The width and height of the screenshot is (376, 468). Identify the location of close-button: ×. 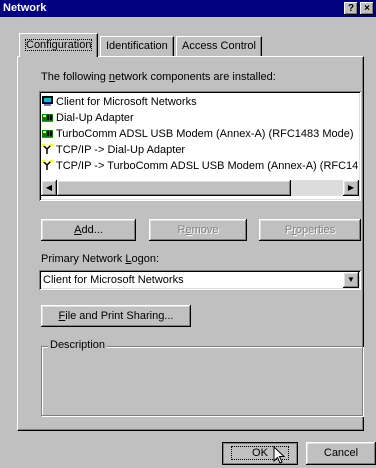
(367, 8).